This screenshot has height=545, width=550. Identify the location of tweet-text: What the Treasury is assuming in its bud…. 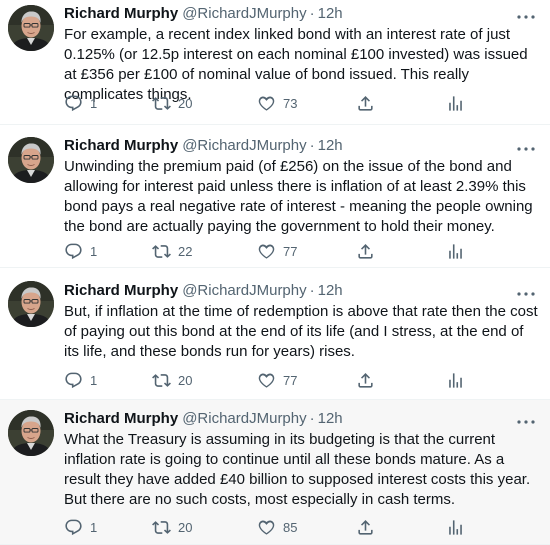
(297, 469).